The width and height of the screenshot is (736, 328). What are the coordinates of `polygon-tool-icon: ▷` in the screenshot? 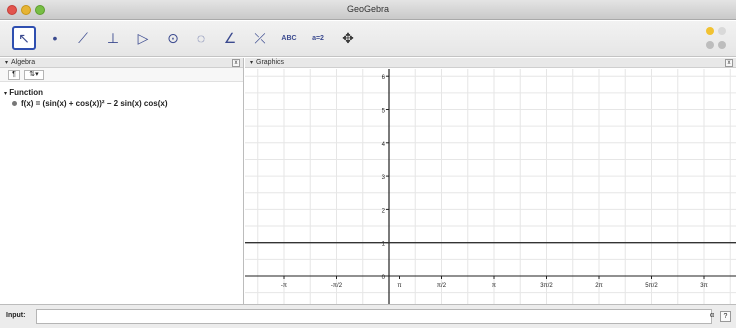 It's located at (143, 38).